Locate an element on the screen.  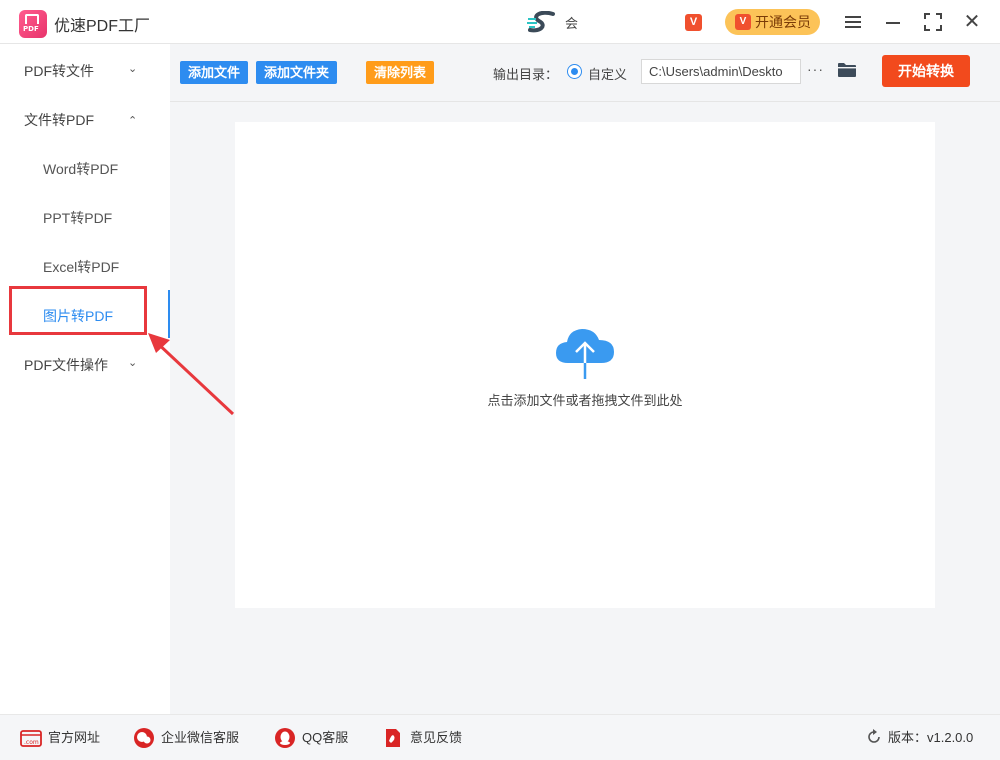
version-info: 版本：v1.2.0.0 is located at coordinates (919, 738).